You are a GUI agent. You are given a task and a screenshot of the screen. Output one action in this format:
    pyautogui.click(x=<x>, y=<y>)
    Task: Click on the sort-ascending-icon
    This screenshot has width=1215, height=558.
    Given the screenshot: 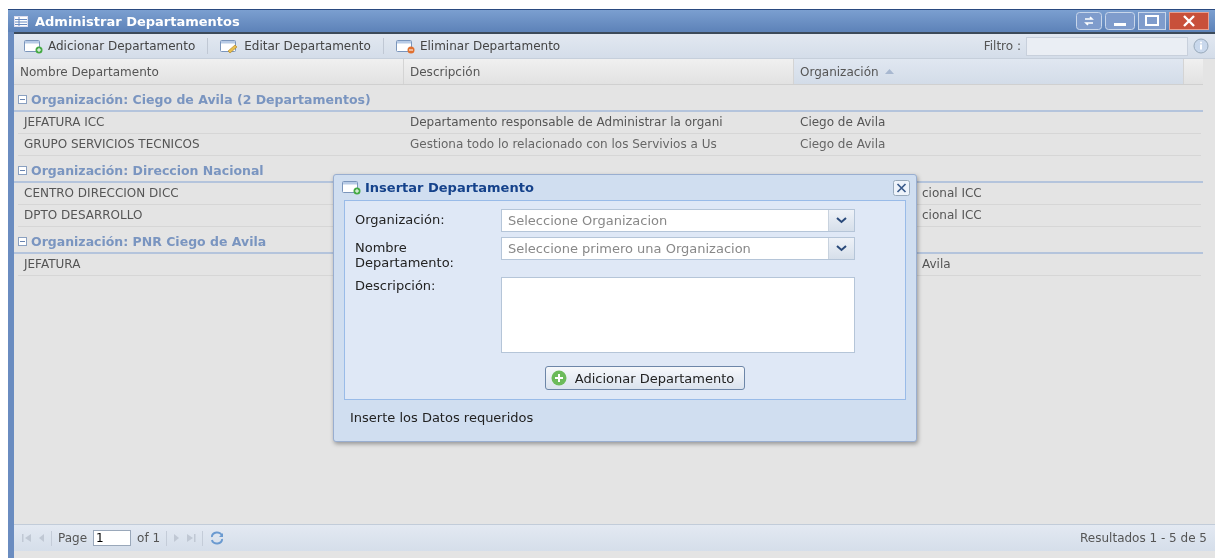 What is the action you would take?
    pyautogui.click(x=889, y=71)
    